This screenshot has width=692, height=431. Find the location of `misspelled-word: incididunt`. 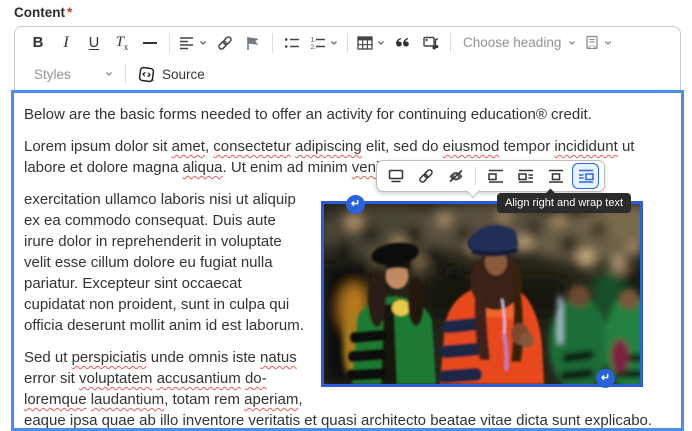

misspelled-word: incididunt is located at coordinates (586, 146).